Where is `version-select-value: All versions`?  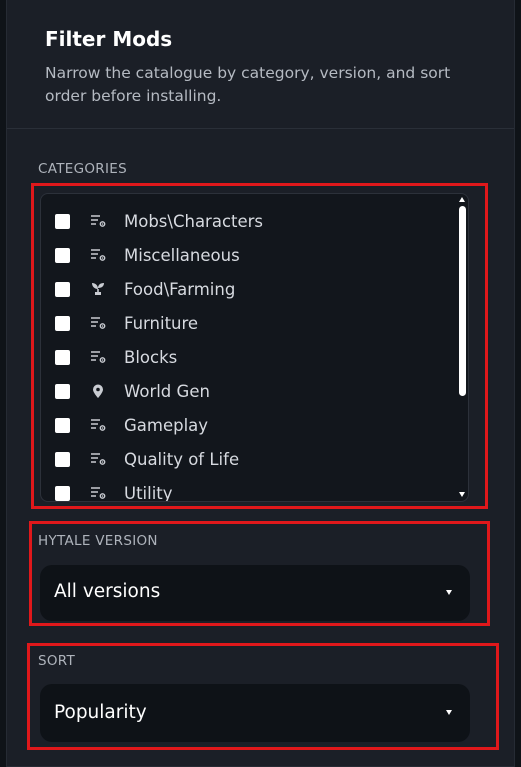 version-select-value: All versions is located at coordinates (107, 591).